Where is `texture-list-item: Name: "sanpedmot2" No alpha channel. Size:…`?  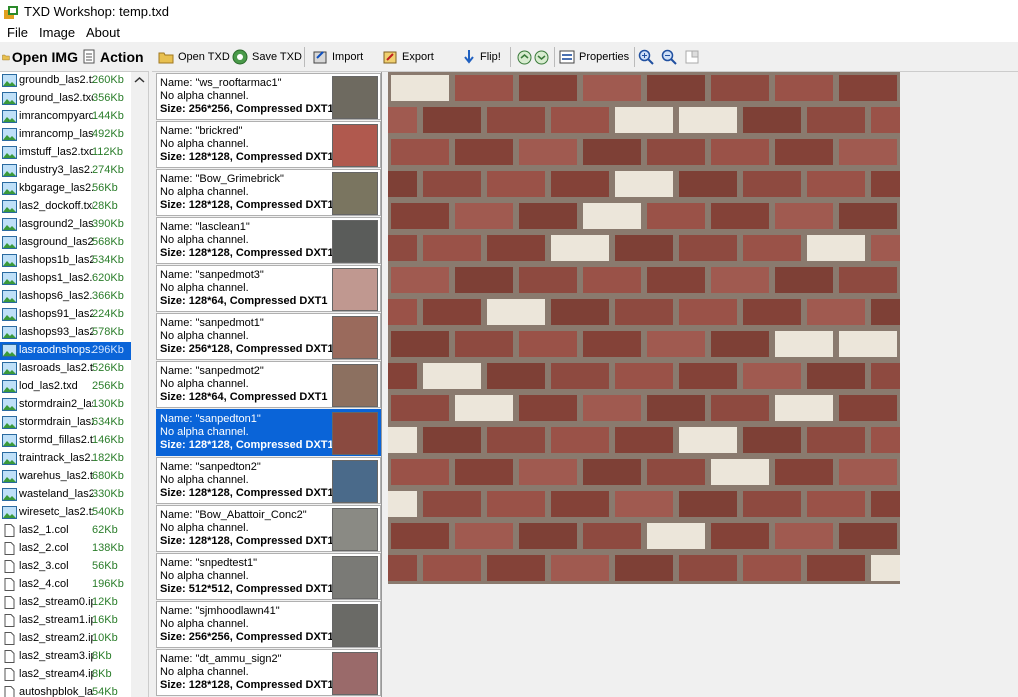 texture-list-item: Name: "sanpedmot2" No alpha channel. Size:… is located at coordinates (268, 384).